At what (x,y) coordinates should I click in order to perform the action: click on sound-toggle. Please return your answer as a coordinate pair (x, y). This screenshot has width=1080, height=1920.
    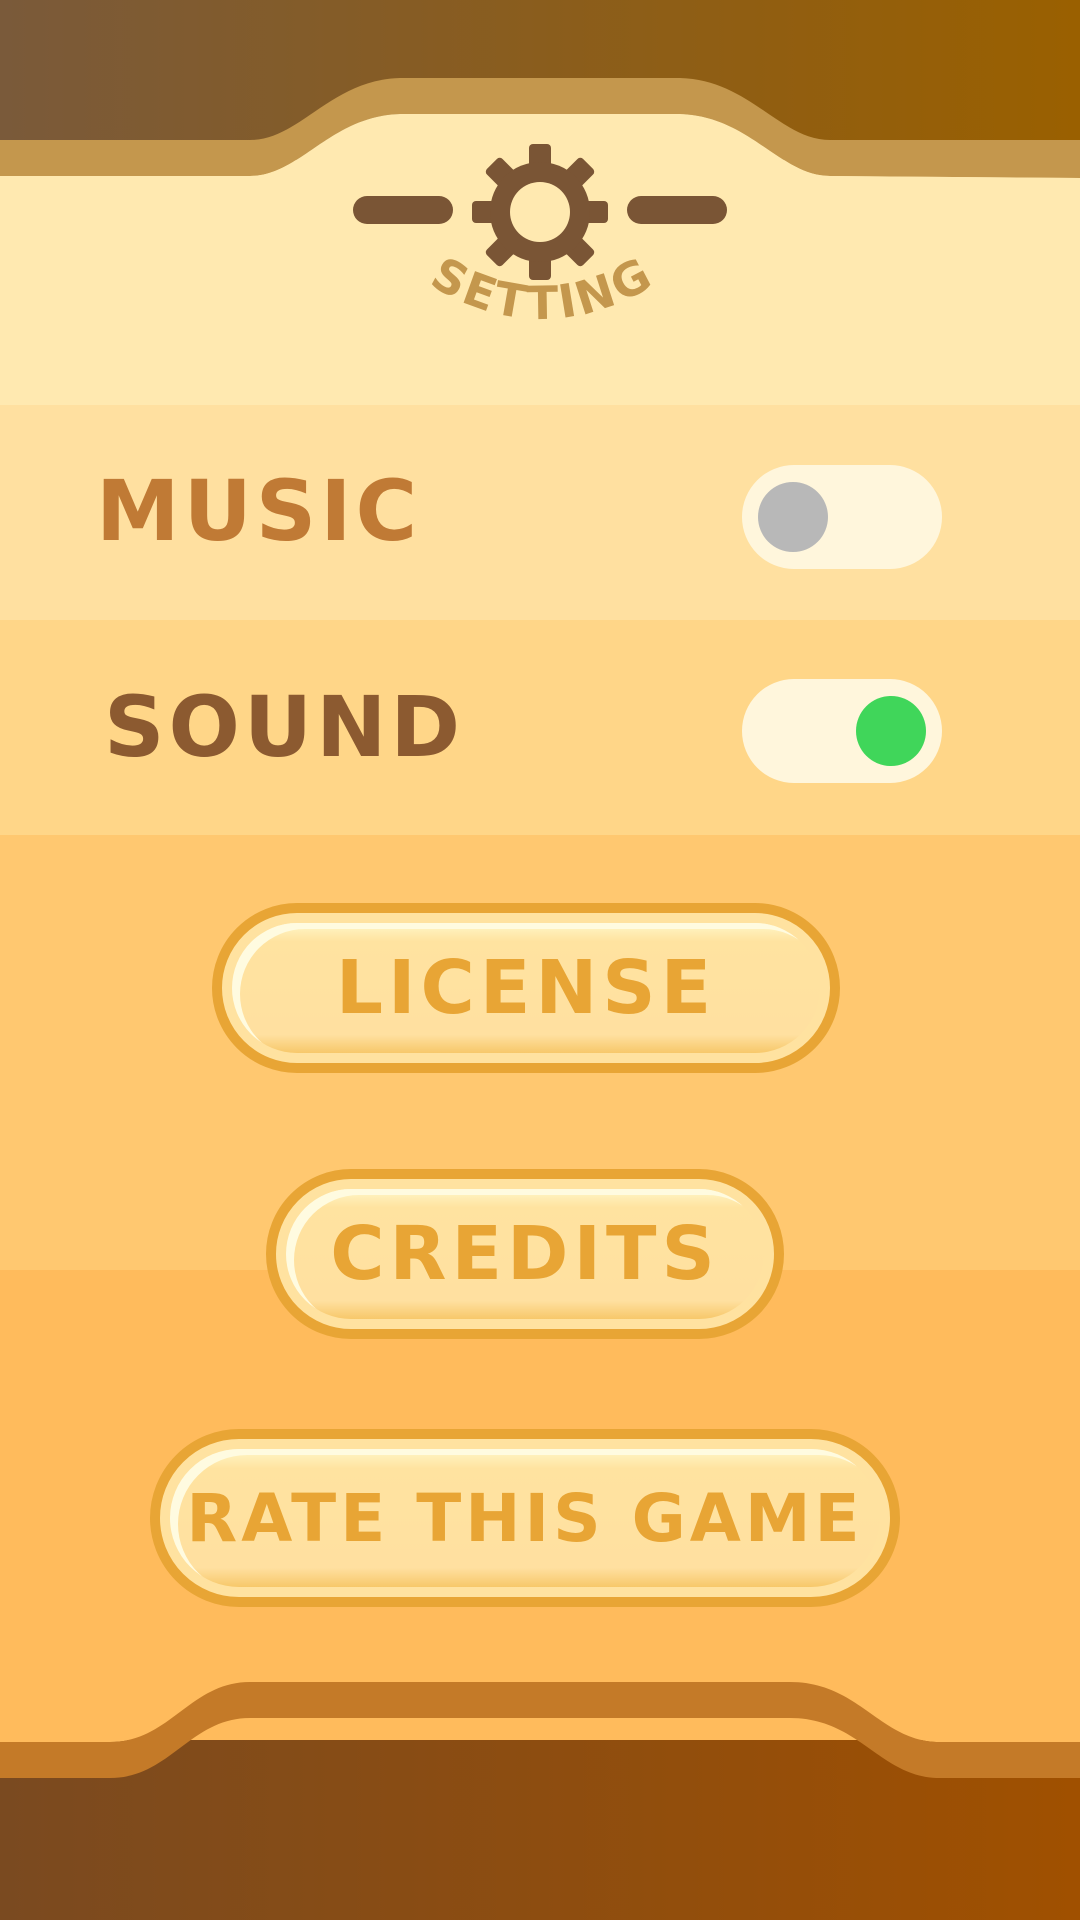
    Looking at the image, I should click on (842, 731).